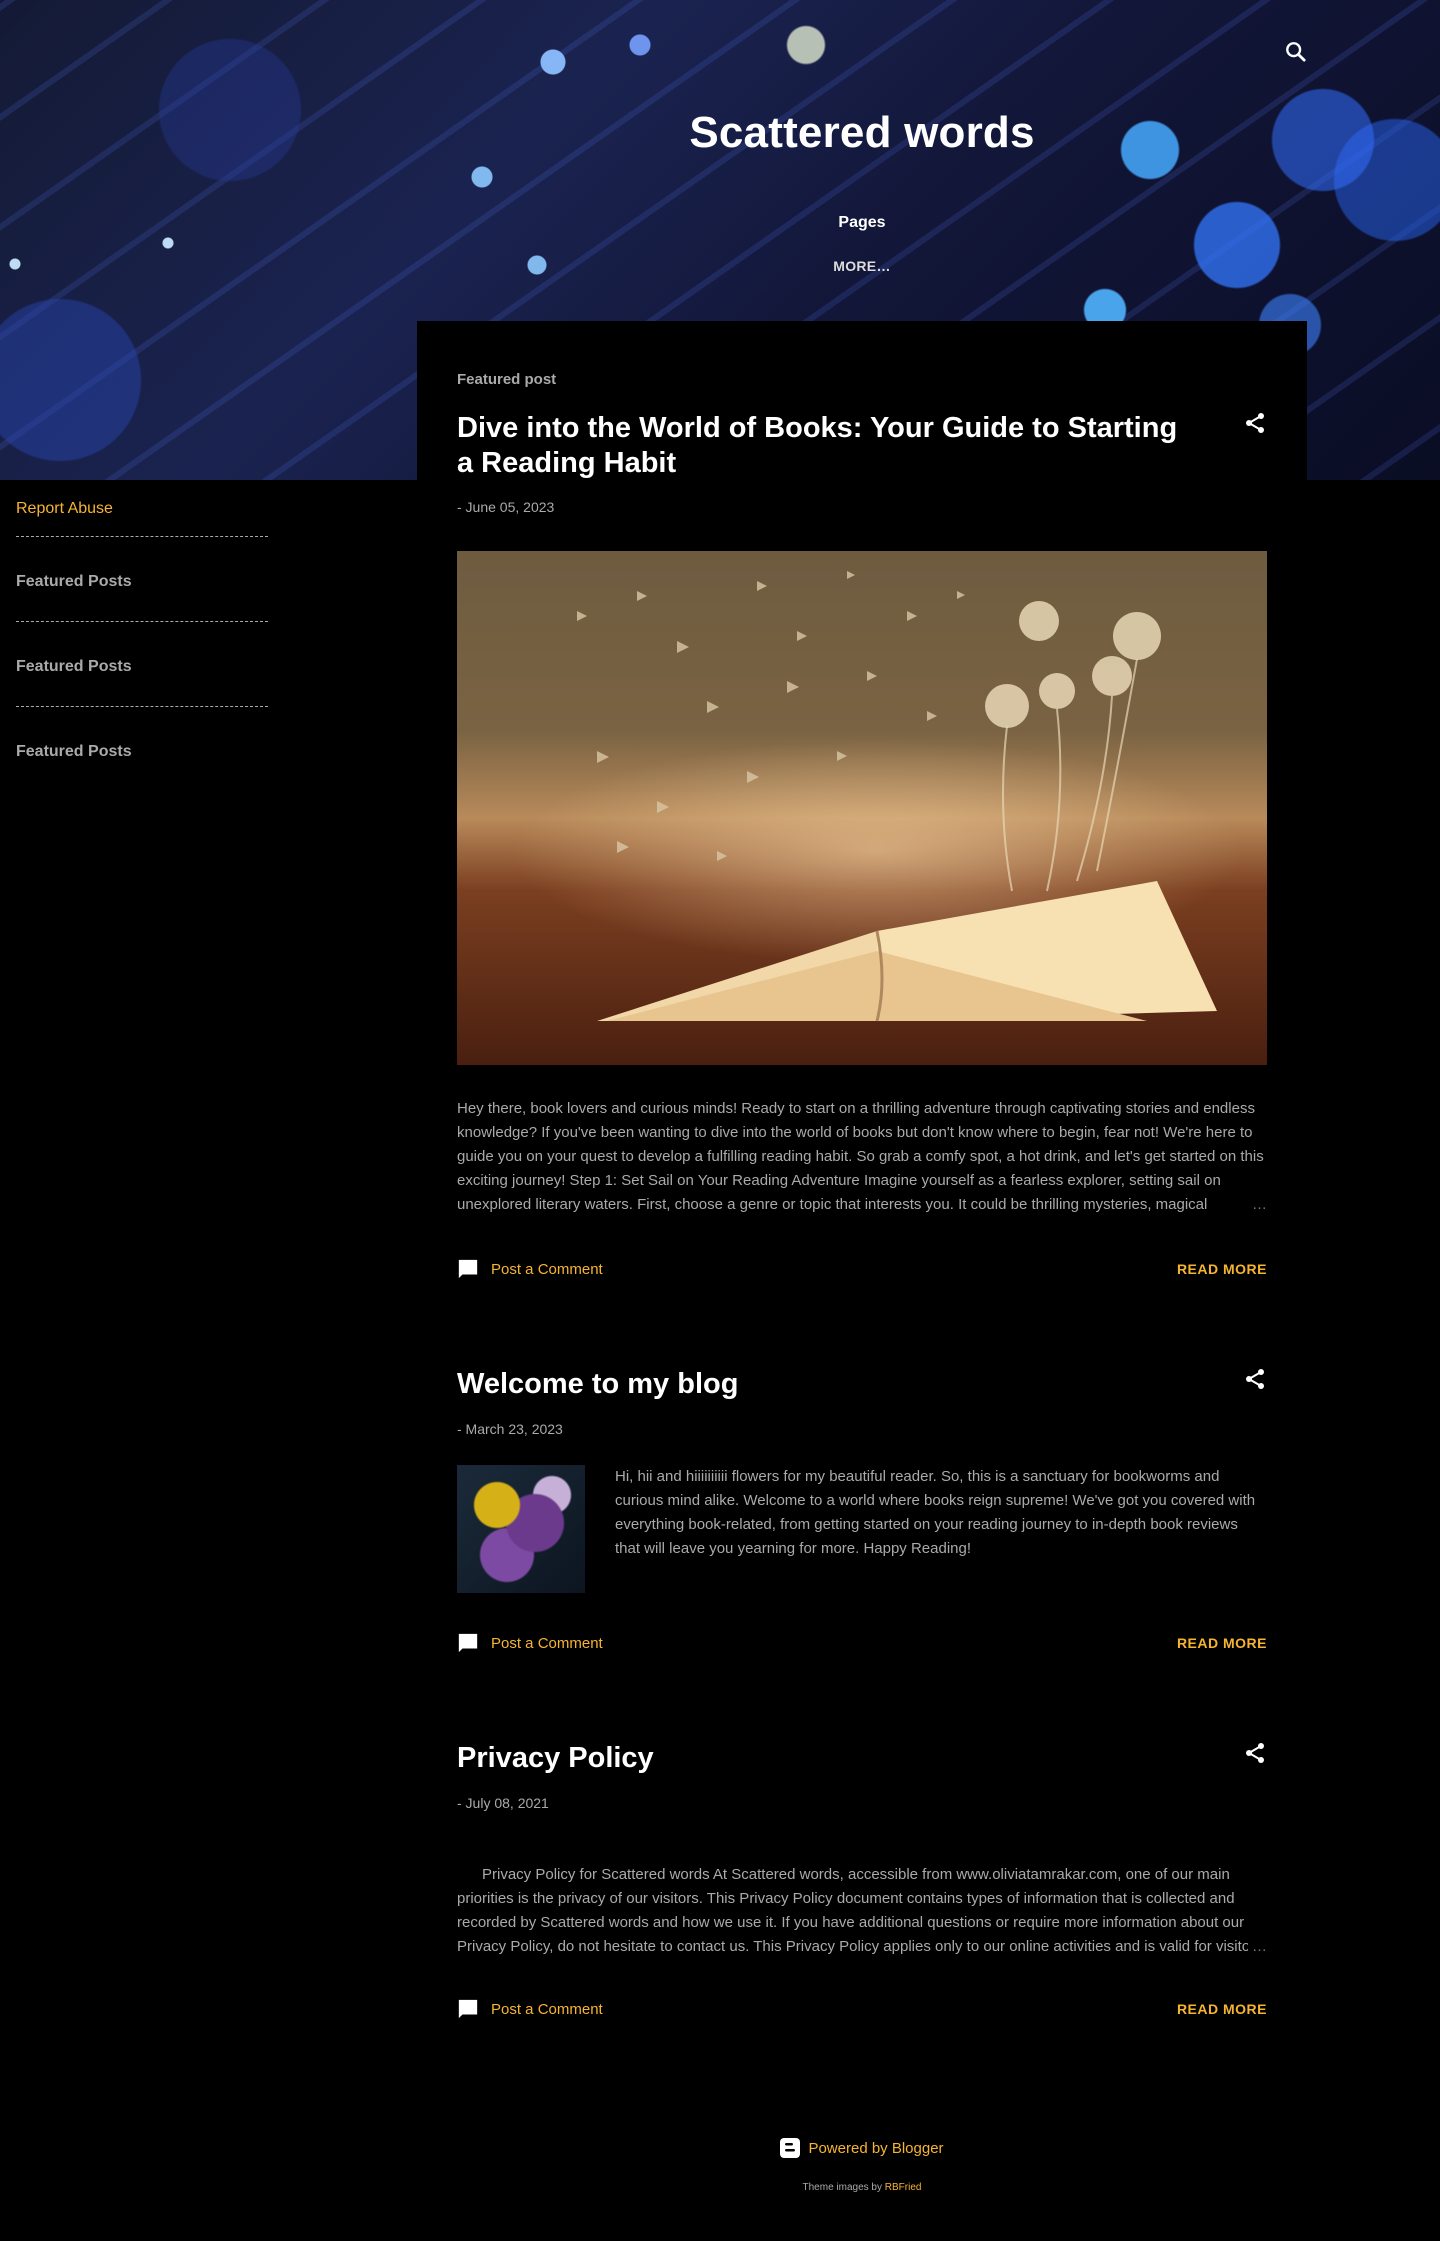 This screenshot has height=2241, width=1440. I want to click on site-title: Scattered words, so click(720, 133).